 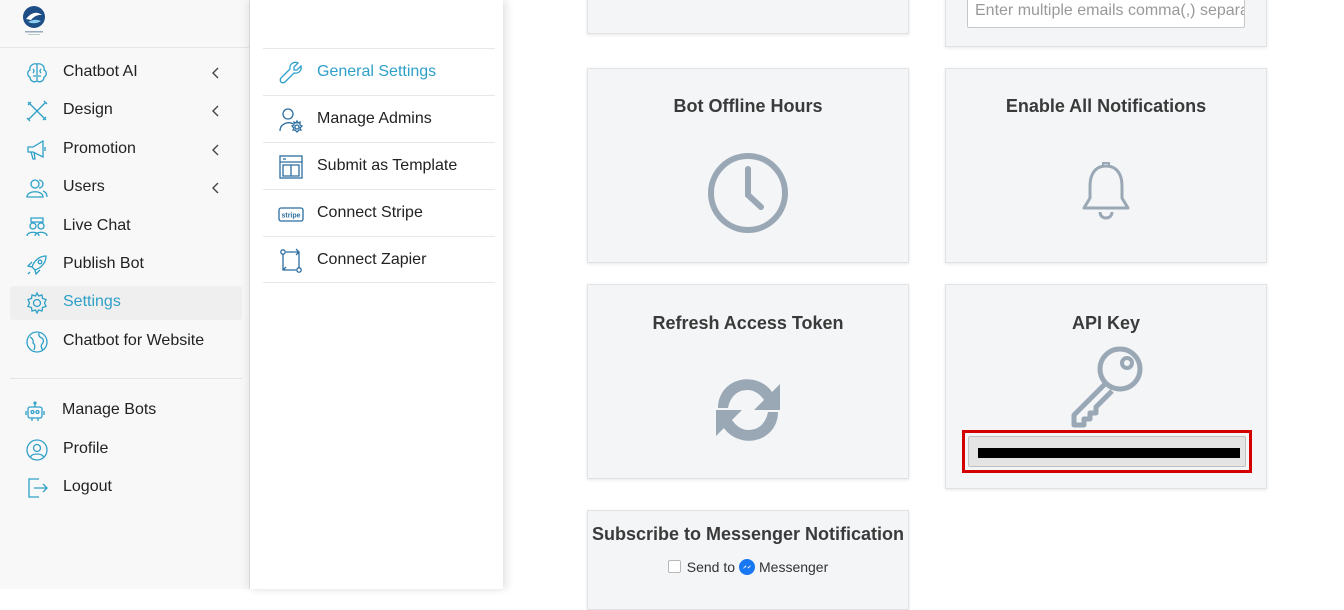 I want to click on card-refresh-access-token: Refresh Access Token, so click(x=748, y=381).